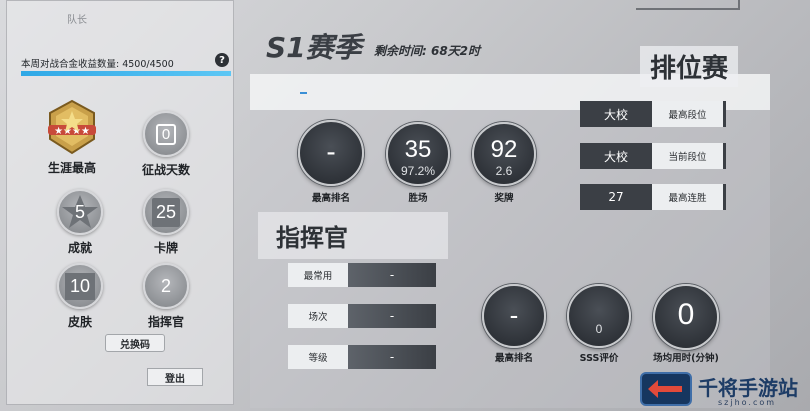  What do you see at coordinates (427, 51) in the screenshot?
I see `season-remaining-time: 剩余时间: 68天2时` at bounding box center [427, 51].